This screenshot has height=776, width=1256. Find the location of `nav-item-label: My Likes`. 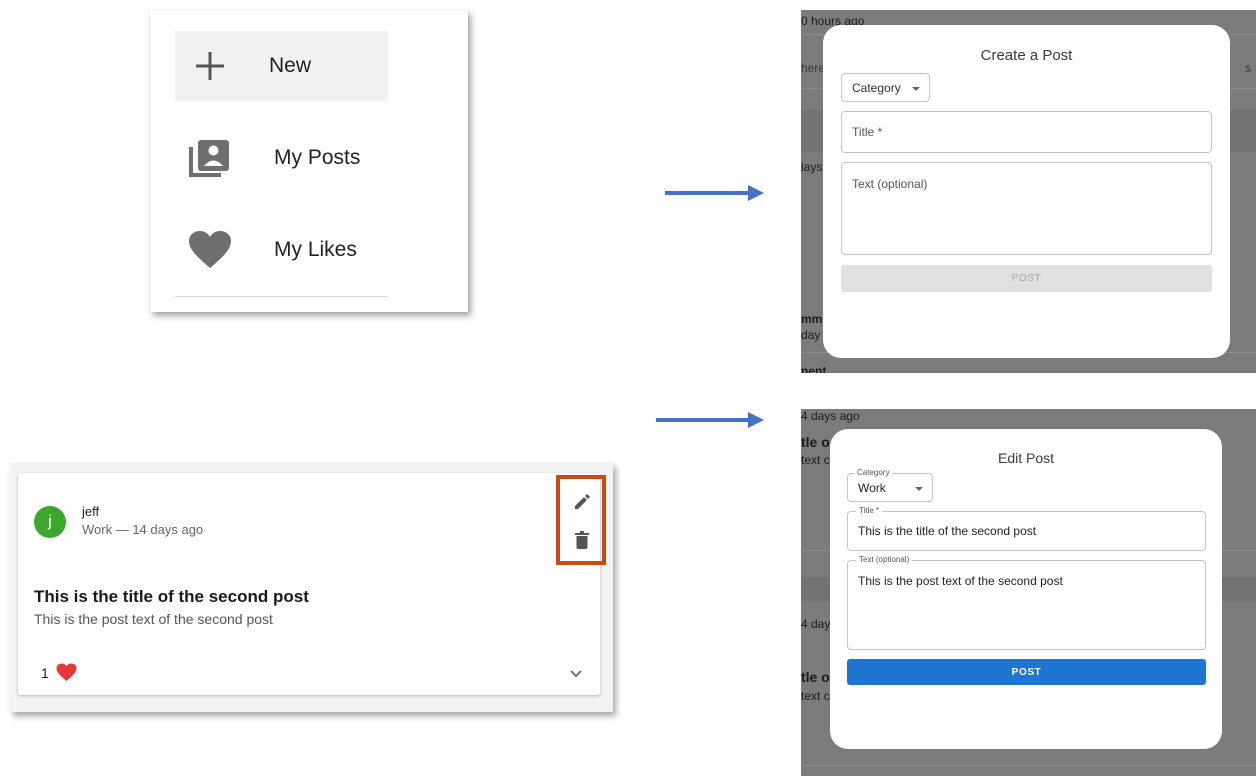

nav-item-label: My Likes is located at coordinates (315, 249).